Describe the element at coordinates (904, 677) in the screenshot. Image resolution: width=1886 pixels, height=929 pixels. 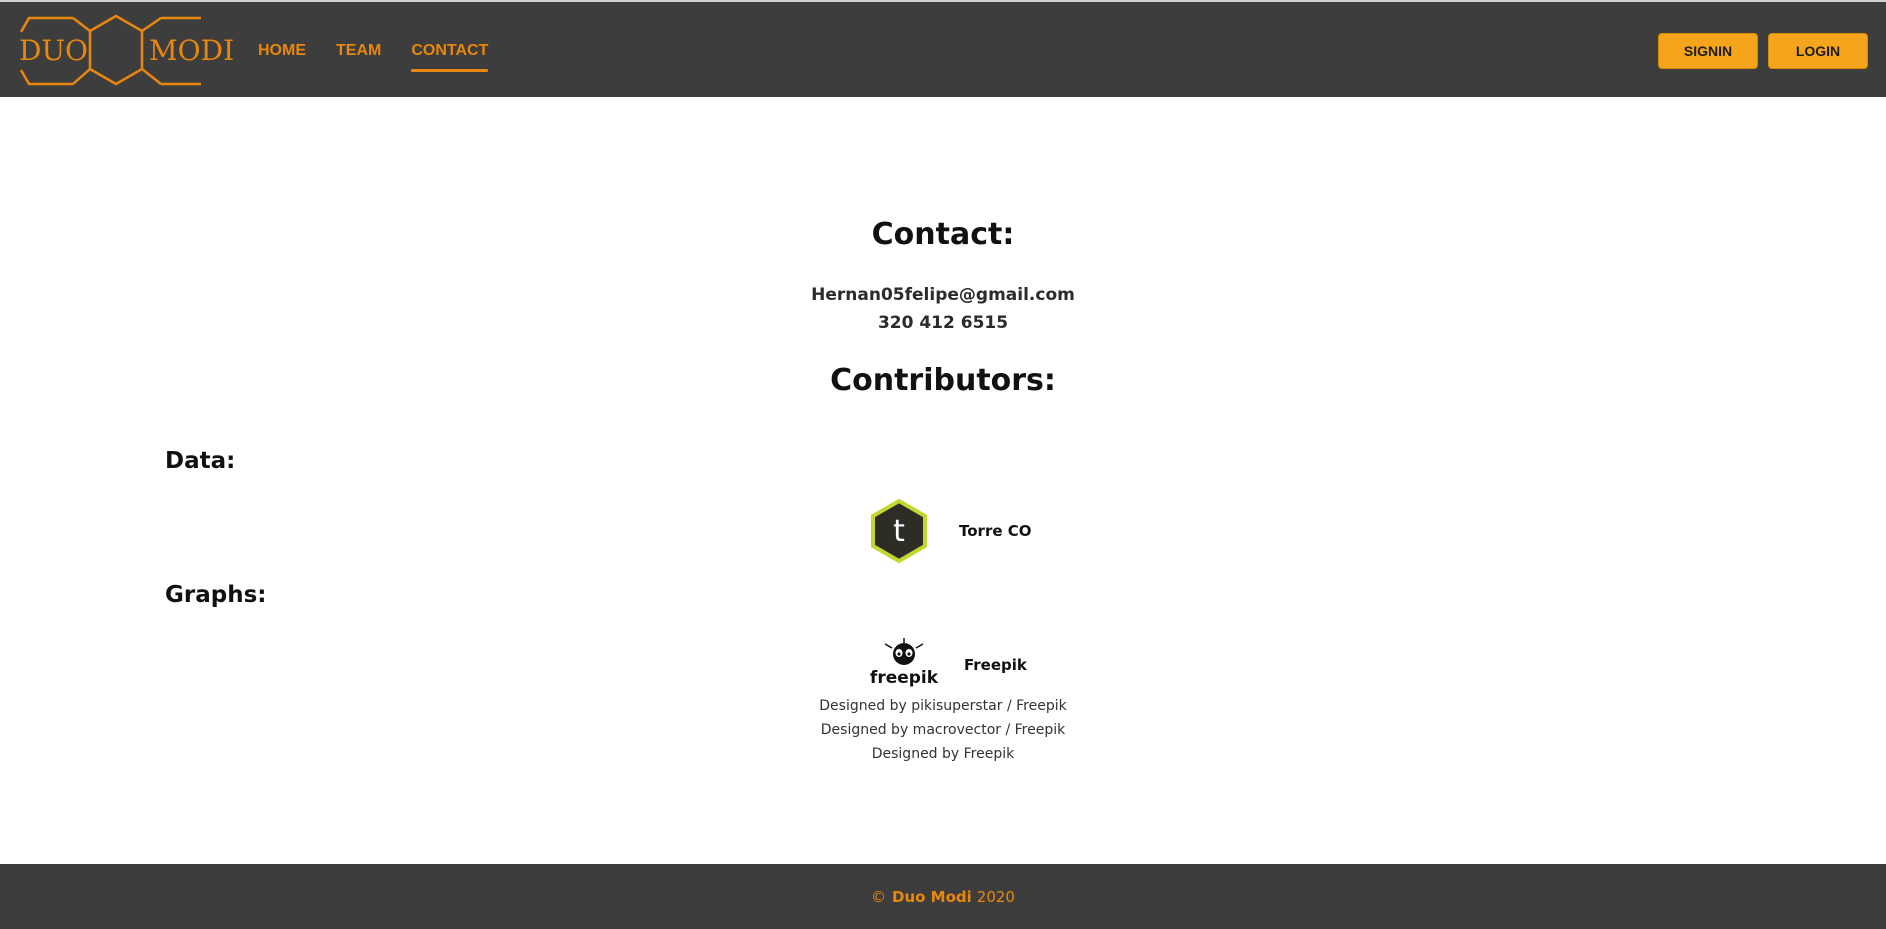
I see `freepik-logo-text: freepik` at that location.